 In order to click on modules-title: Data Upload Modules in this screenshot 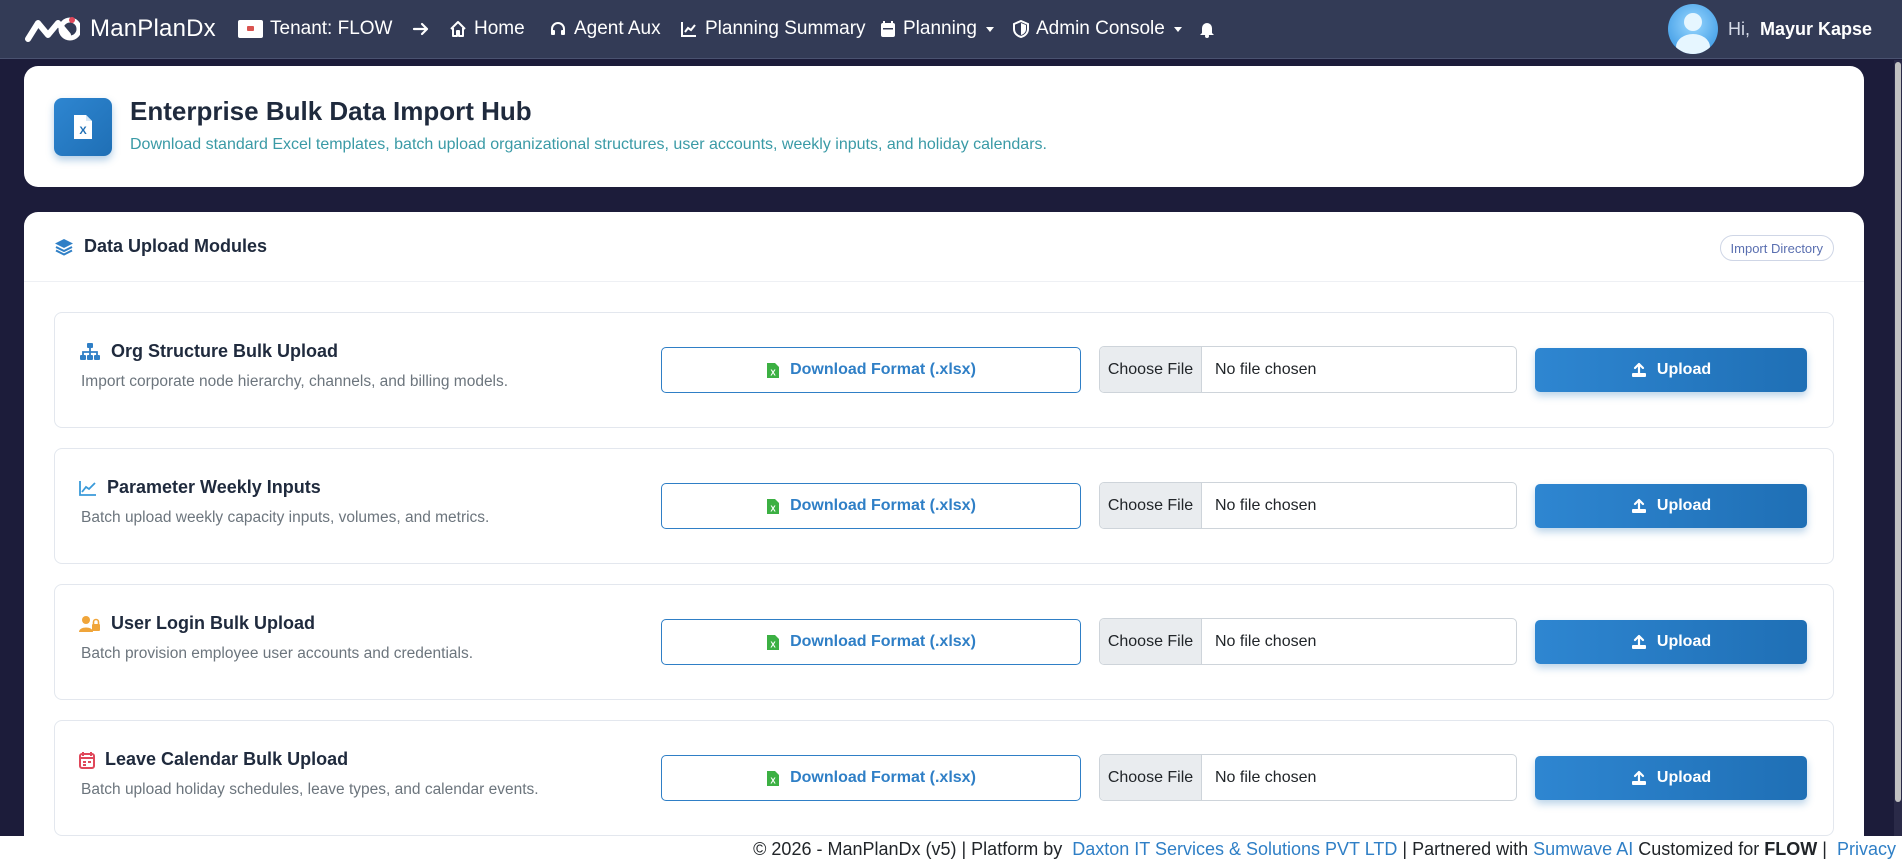, I will do `click(160, 246)`.